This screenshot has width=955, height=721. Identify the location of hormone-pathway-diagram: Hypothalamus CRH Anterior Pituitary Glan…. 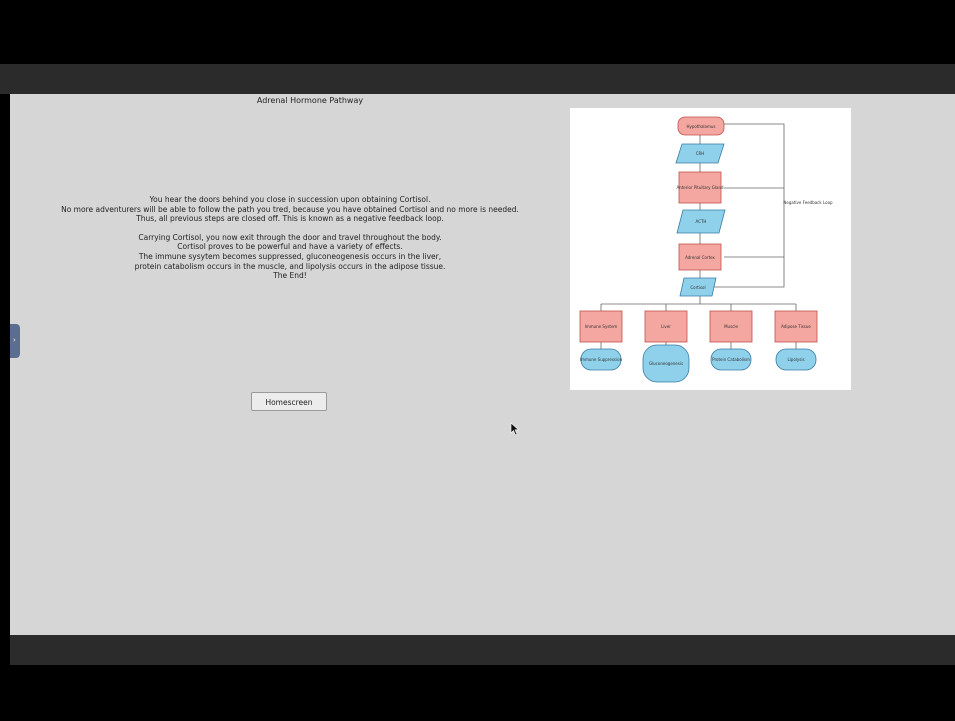
(710, 249).